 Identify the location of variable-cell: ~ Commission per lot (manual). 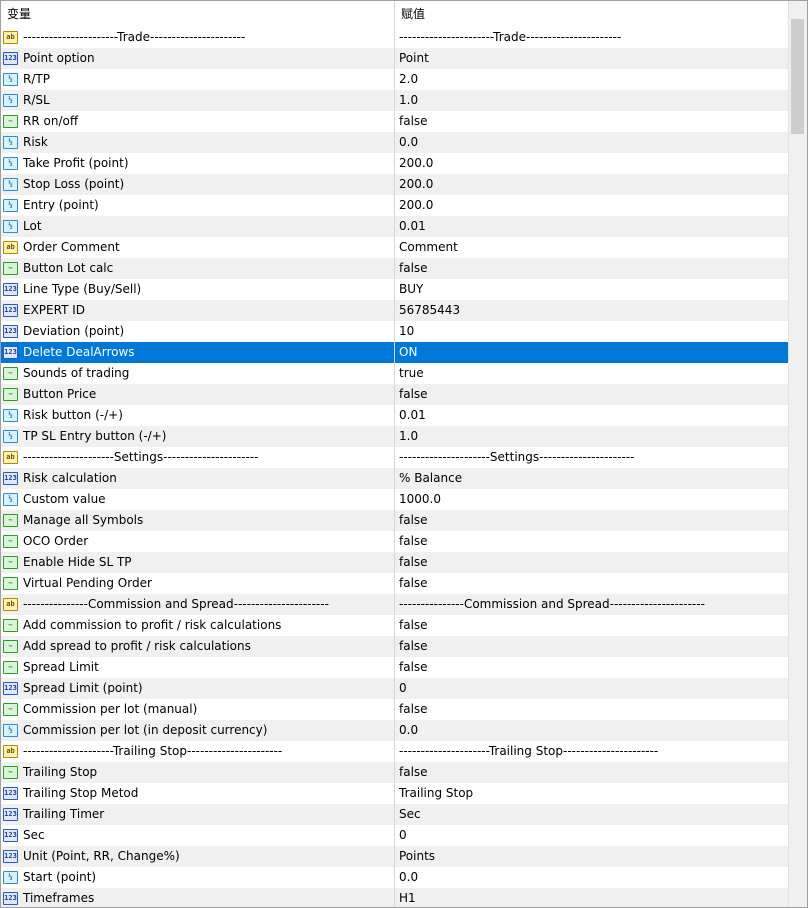
(198, 709).